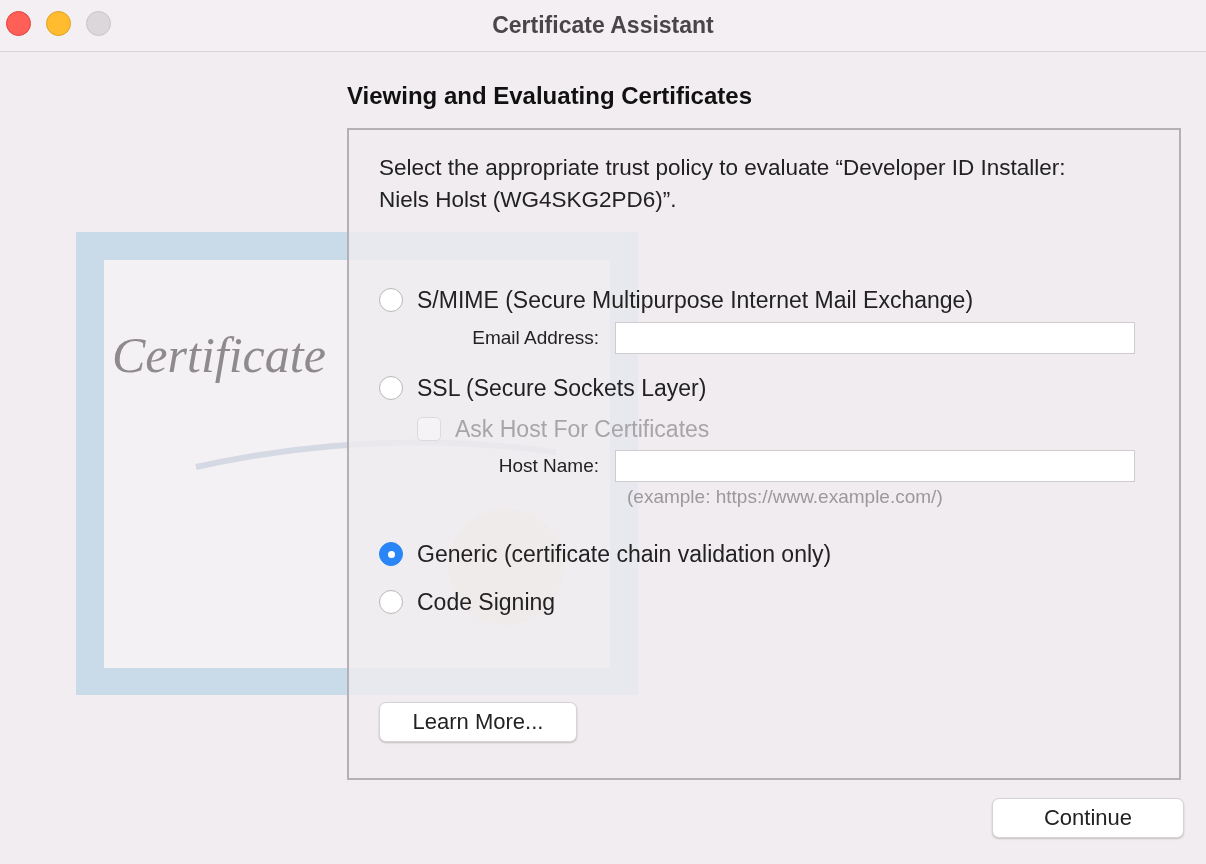 This screenshot has width=1206, height=864. What do you see at coordinates (1088, 818) in the screenshot?
I see `continue-button: Continue` at bounding box center [1088, 818].